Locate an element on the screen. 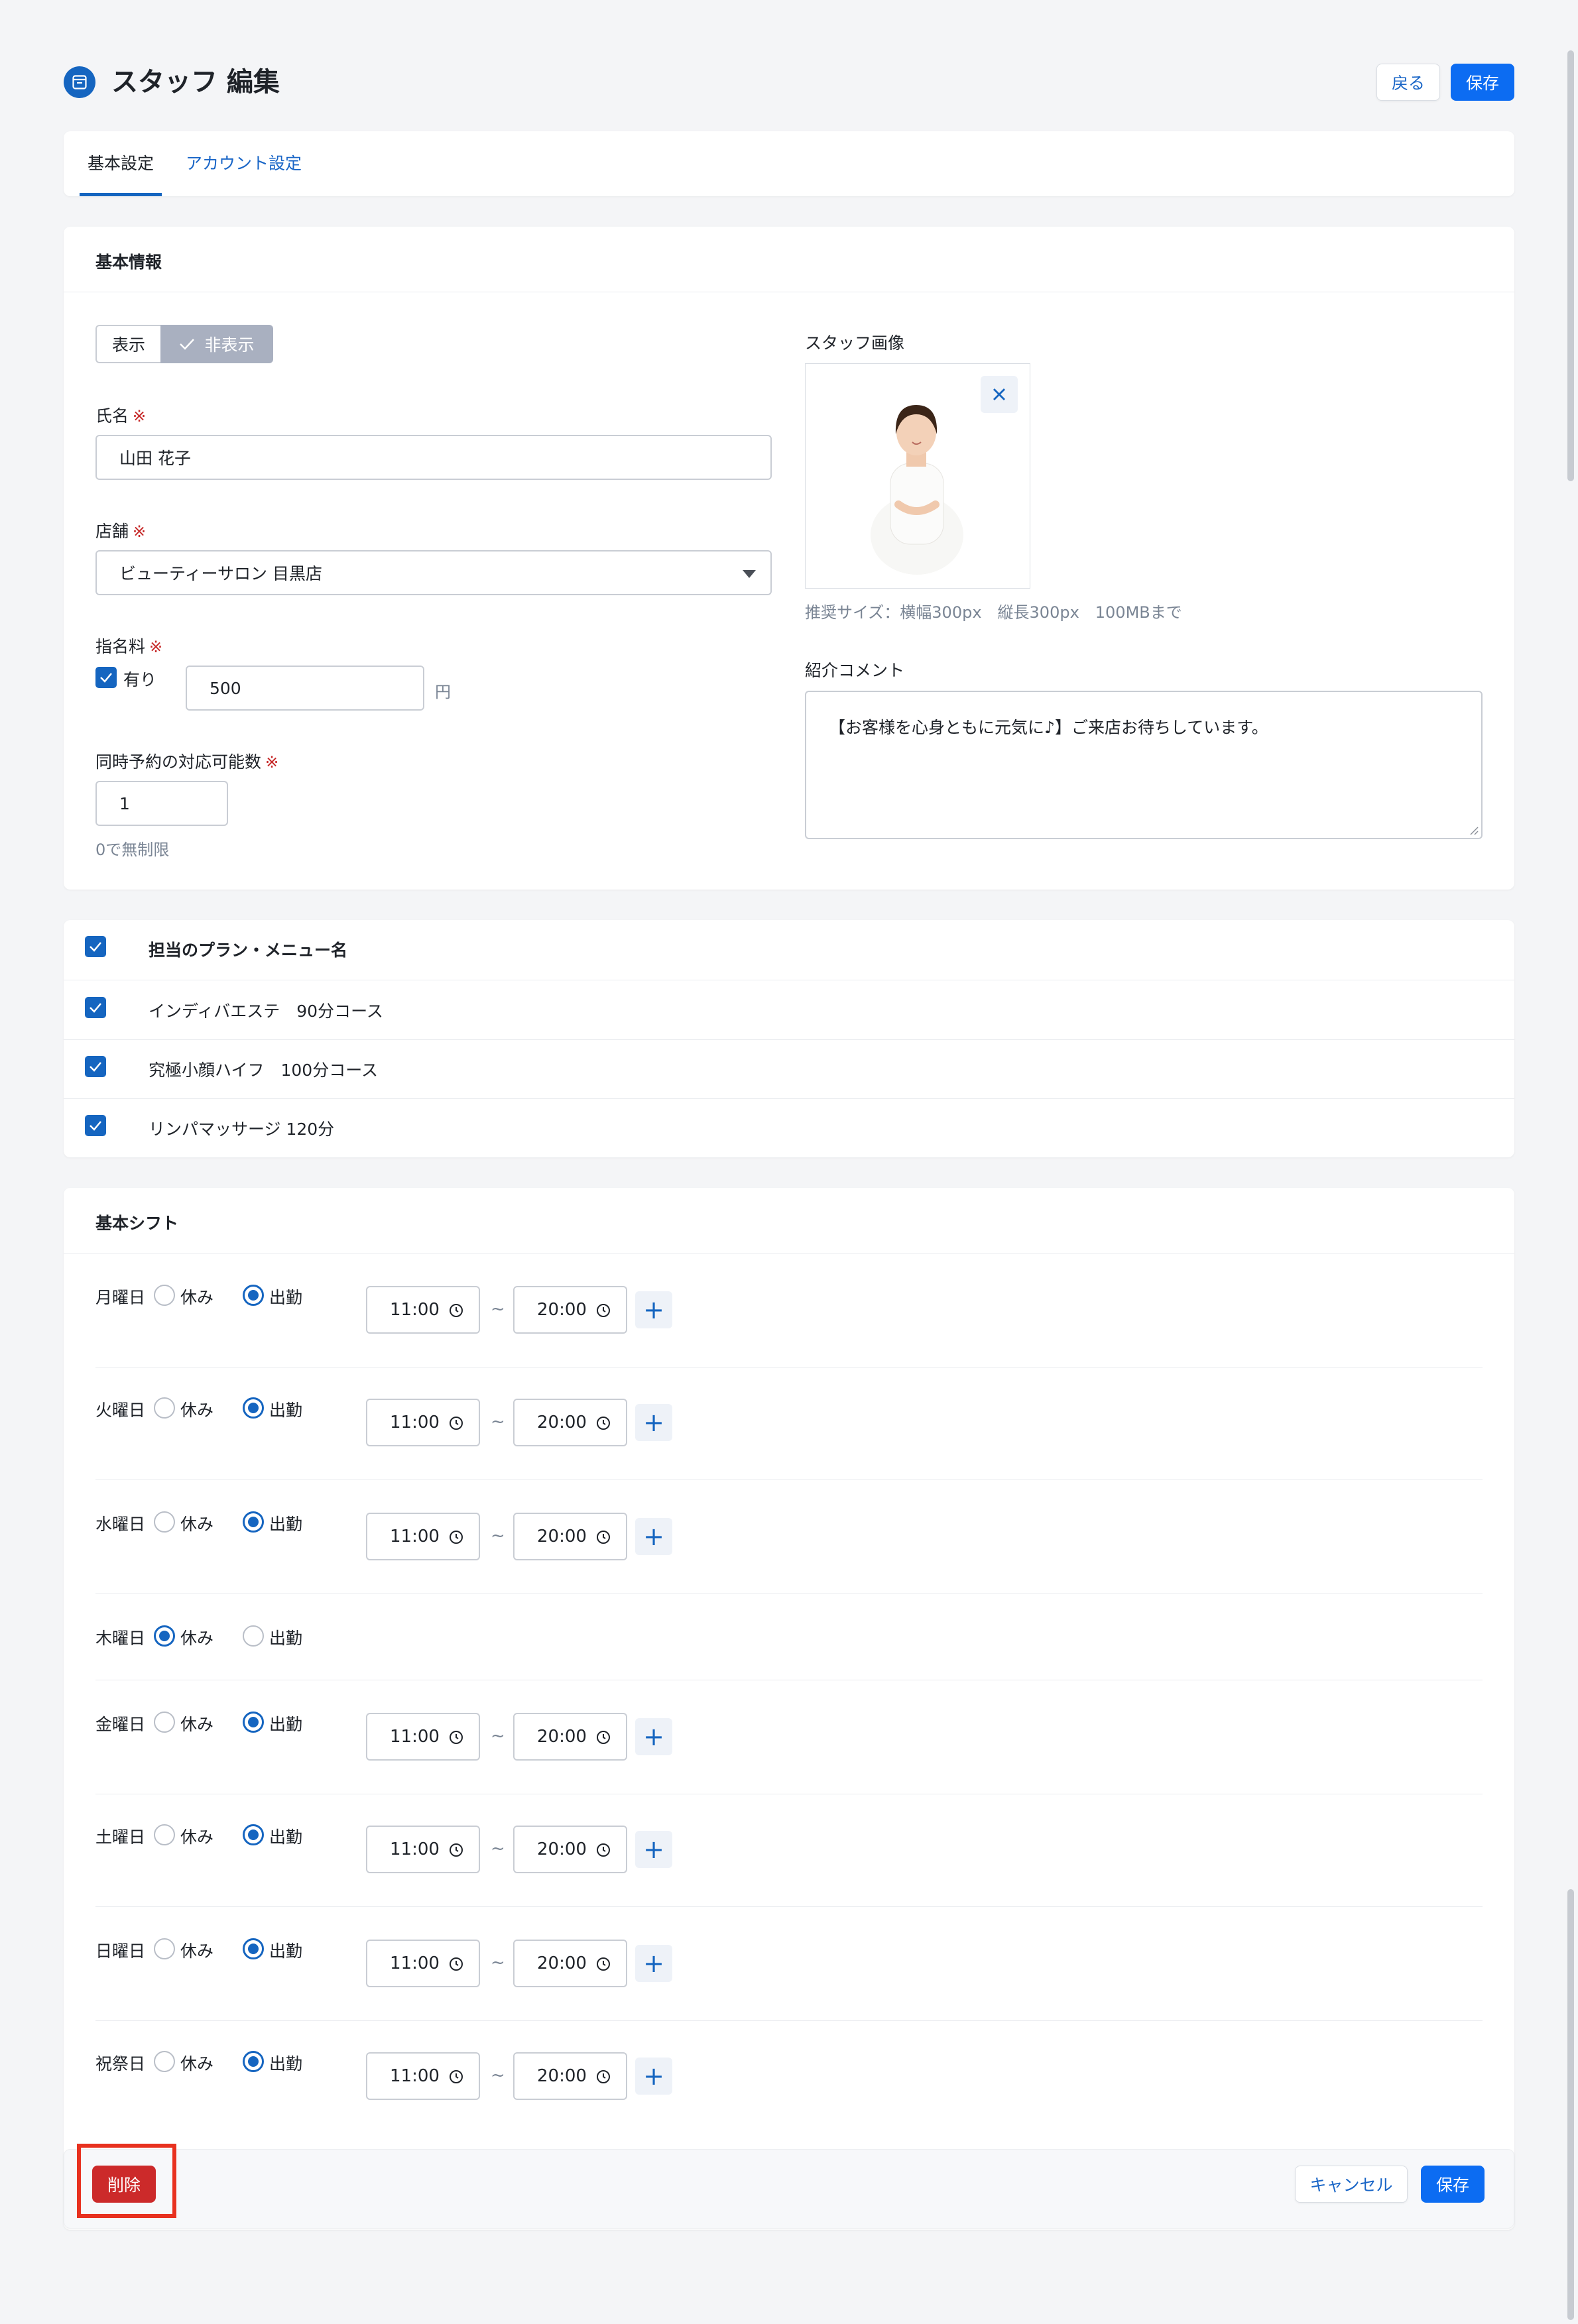 The image size is (1578, 2324). visibility-hide-label: 非表示 is located at coordinates (230, 345).